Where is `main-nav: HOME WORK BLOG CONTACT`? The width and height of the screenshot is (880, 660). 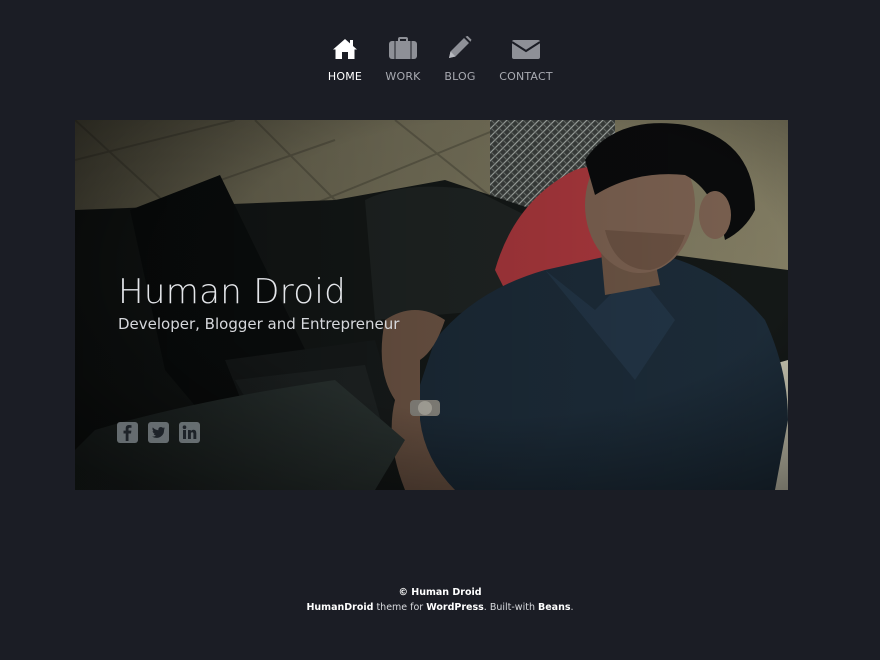
main-nav: HOME WORK BLOG CONTACT is located at coordinates (440, 58).